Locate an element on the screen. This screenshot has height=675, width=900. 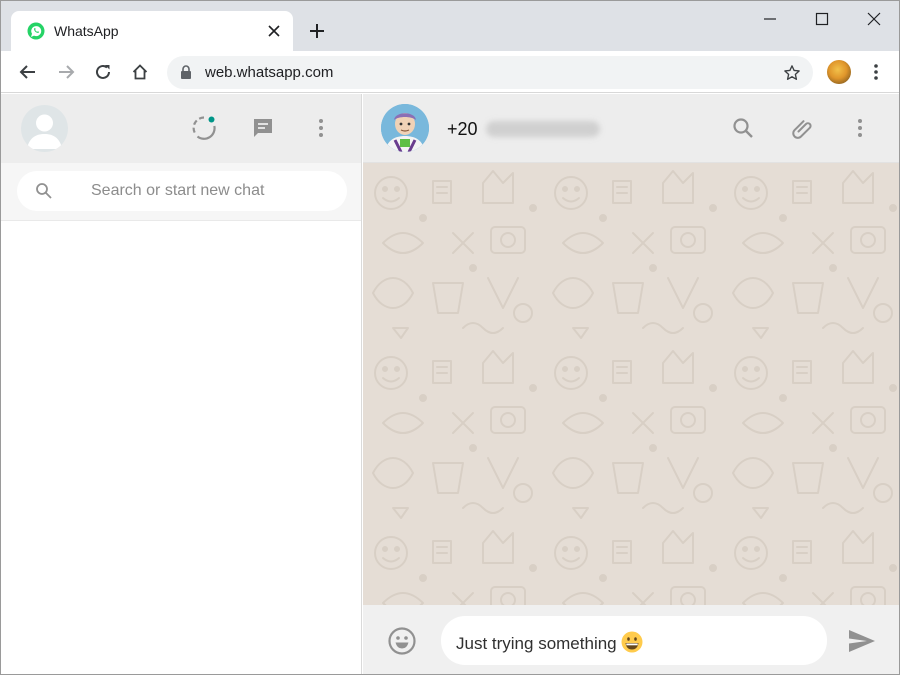
emoji-icon is located at coordinates (402, 641).